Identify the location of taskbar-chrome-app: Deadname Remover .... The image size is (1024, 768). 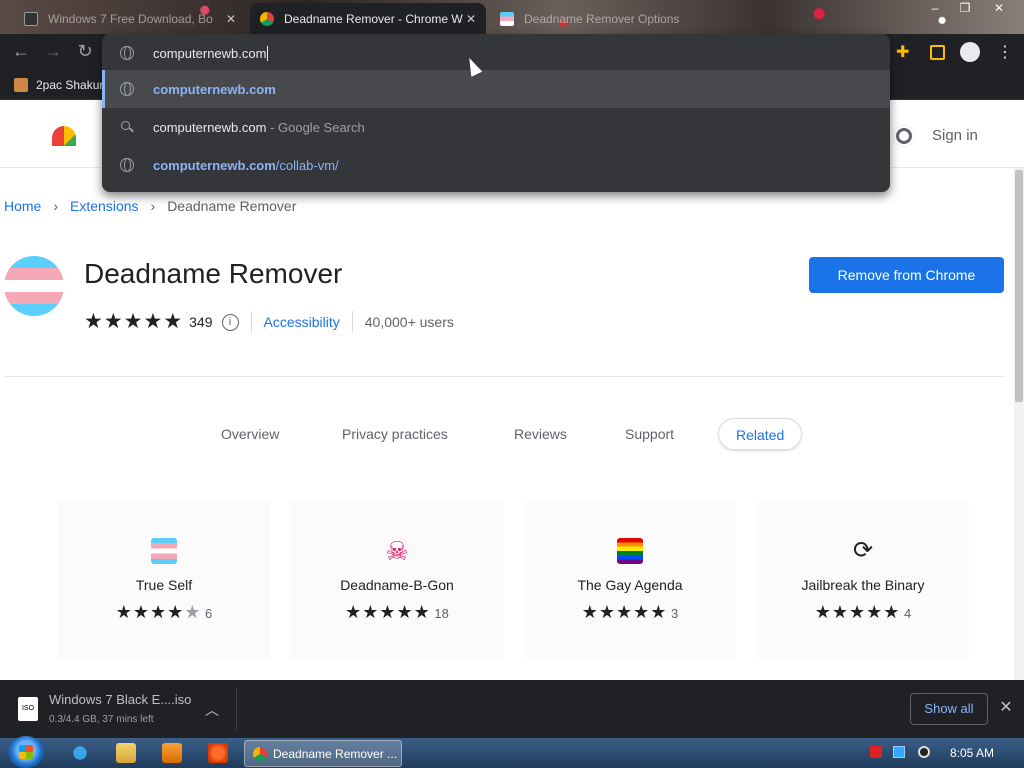
(323, 753).